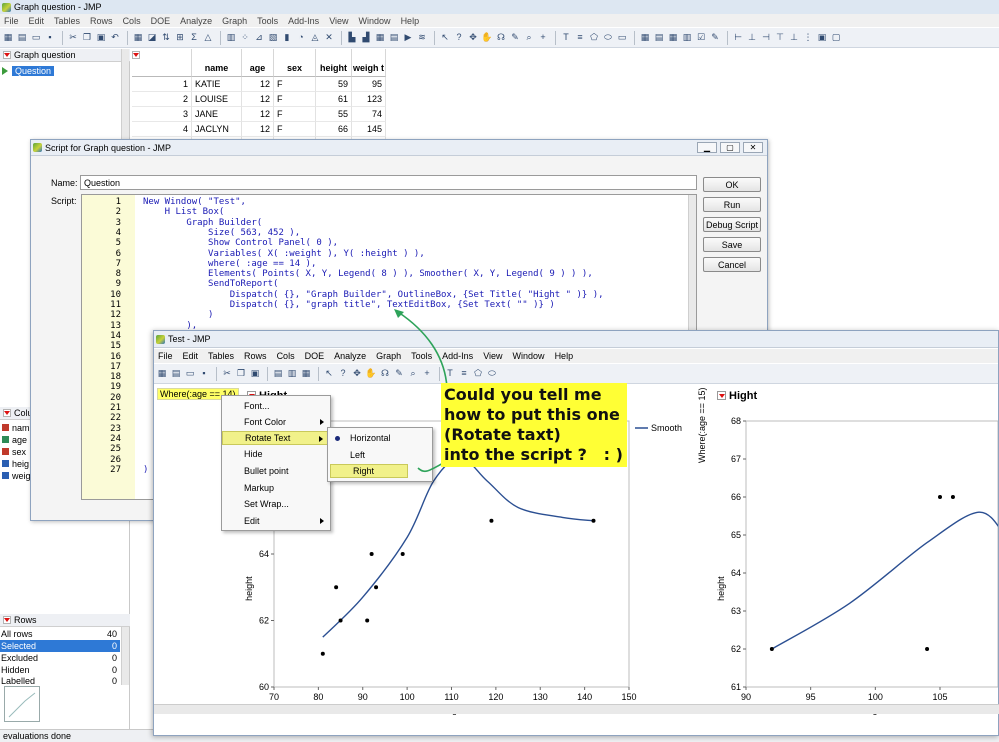  I want to click on grab-tool-icon: ✋, so click(371, 374).